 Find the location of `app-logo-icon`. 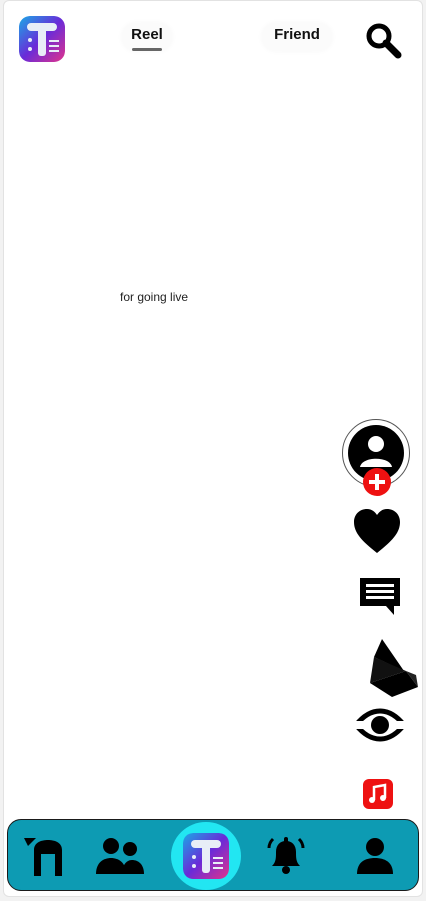

app-logo-icon is located at coordinates (42, 39).